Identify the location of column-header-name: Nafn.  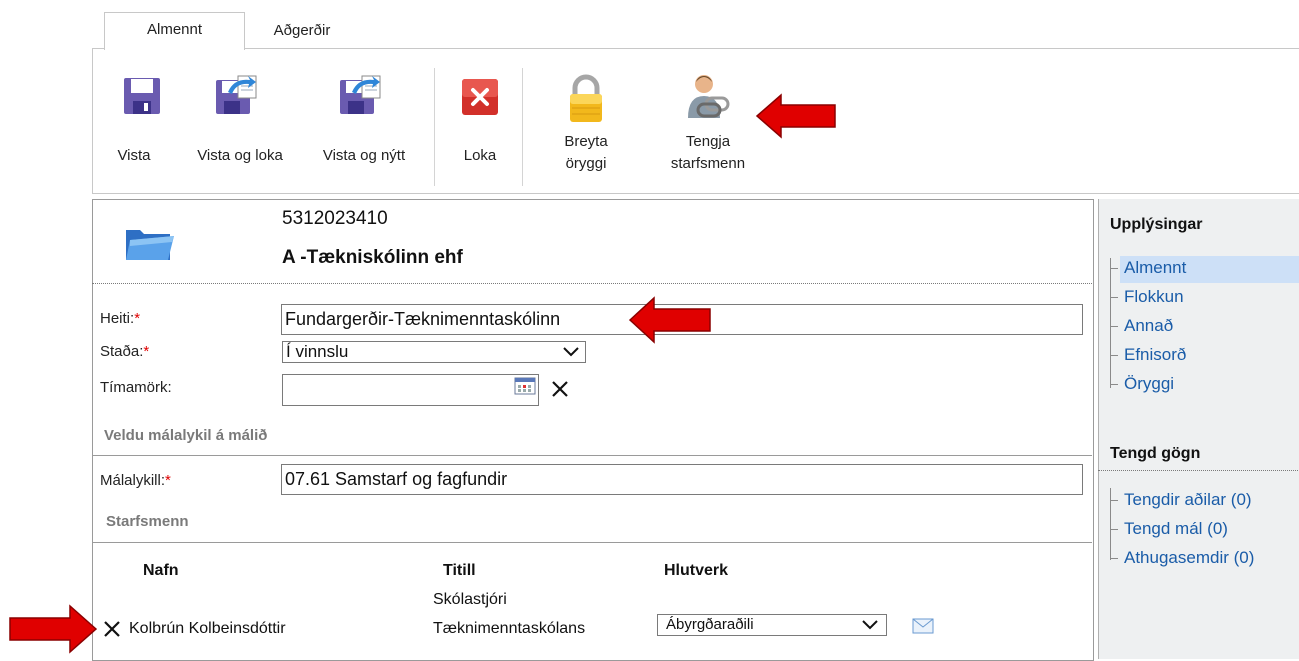
(161, 570).